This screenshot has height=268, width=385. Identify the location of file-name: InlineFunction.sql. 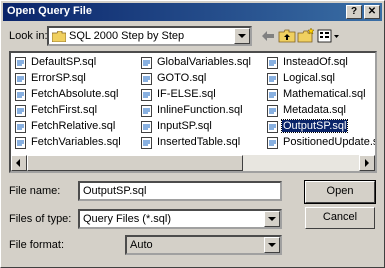
(200, 110).